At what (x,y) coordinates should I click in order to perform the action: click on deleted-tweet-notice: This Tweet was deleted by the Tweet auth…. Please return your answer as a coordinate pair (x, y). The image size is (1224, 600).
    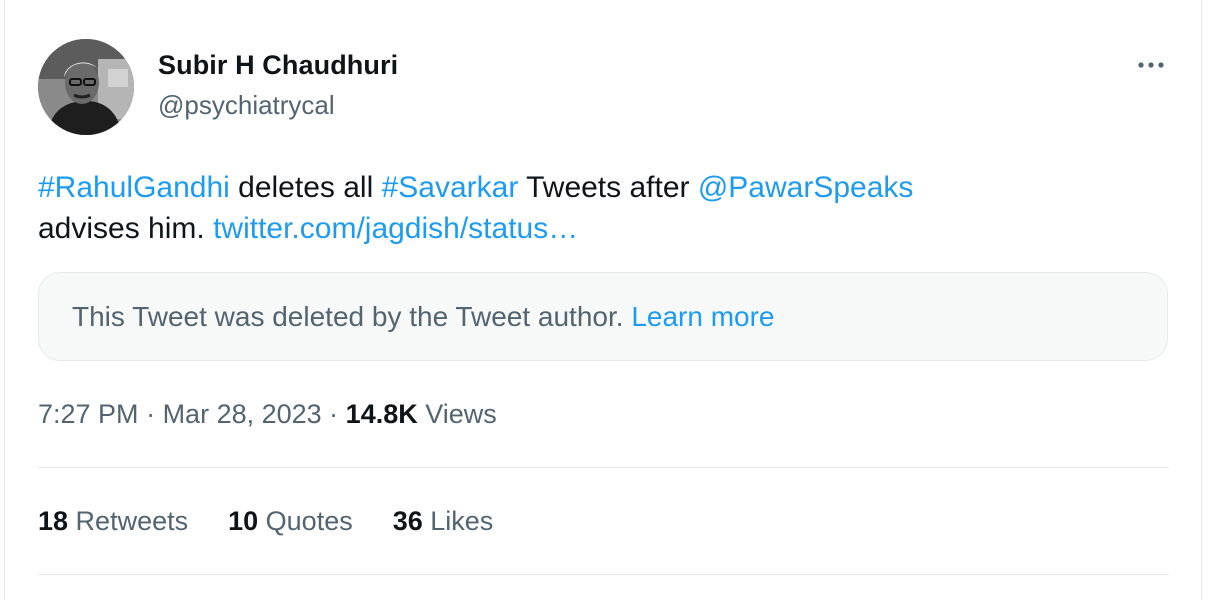
    Looking at the image, I should click on (423, 317).